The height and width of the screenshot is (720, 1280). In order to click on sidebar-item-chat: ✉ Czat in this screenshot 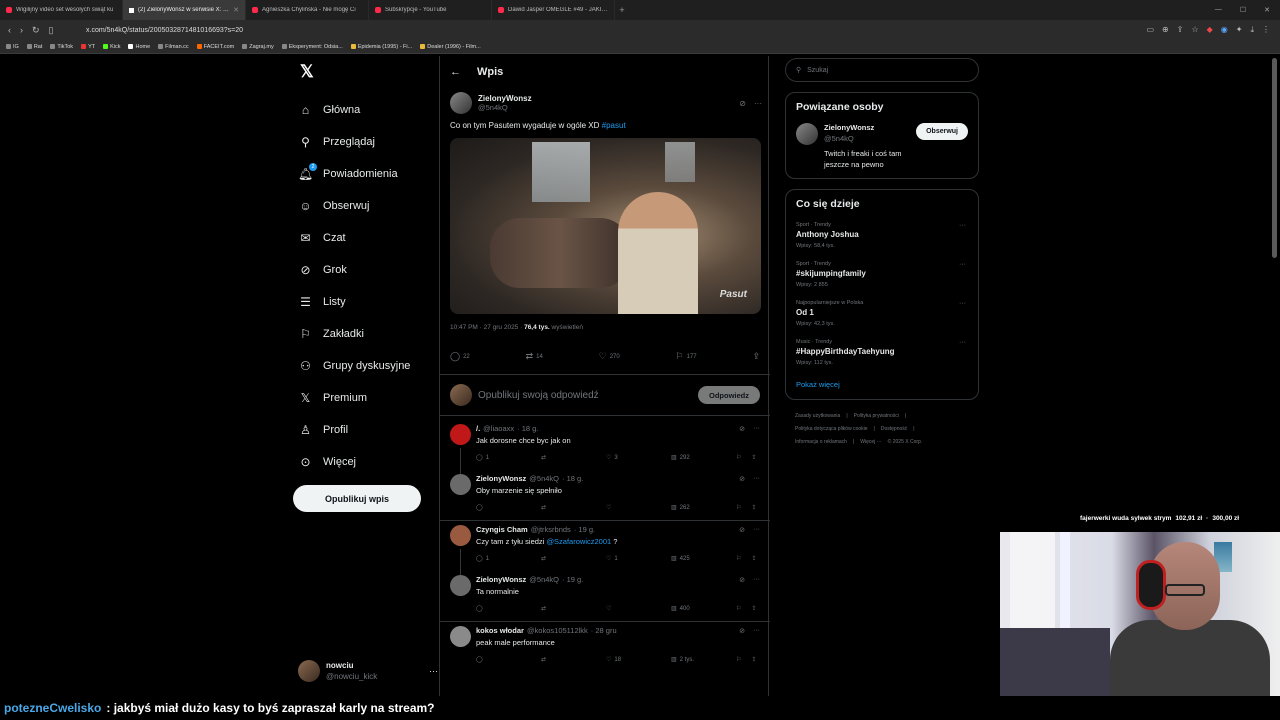, I will do `click(368, 238)`.